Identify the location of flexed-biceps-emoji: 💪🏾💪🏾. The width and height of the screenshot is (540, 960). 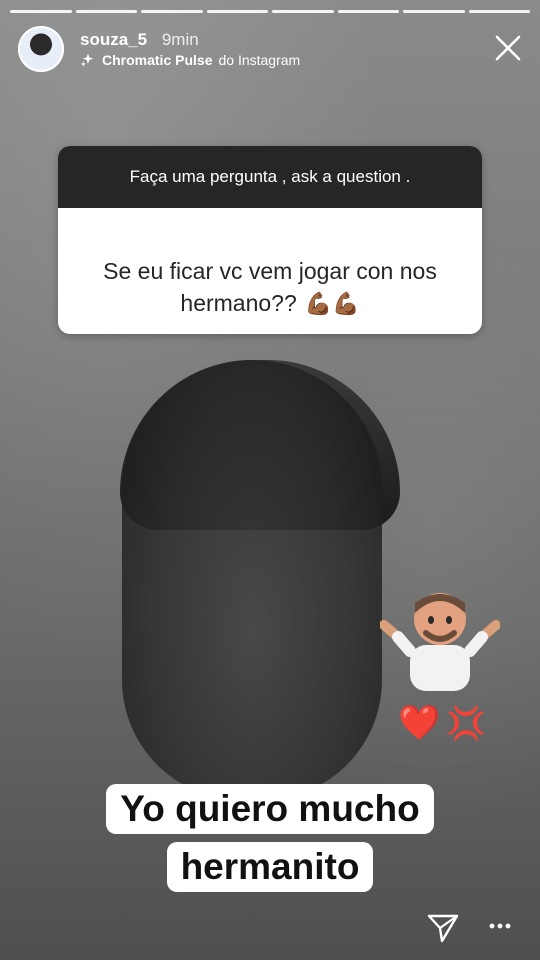
(332, 303).